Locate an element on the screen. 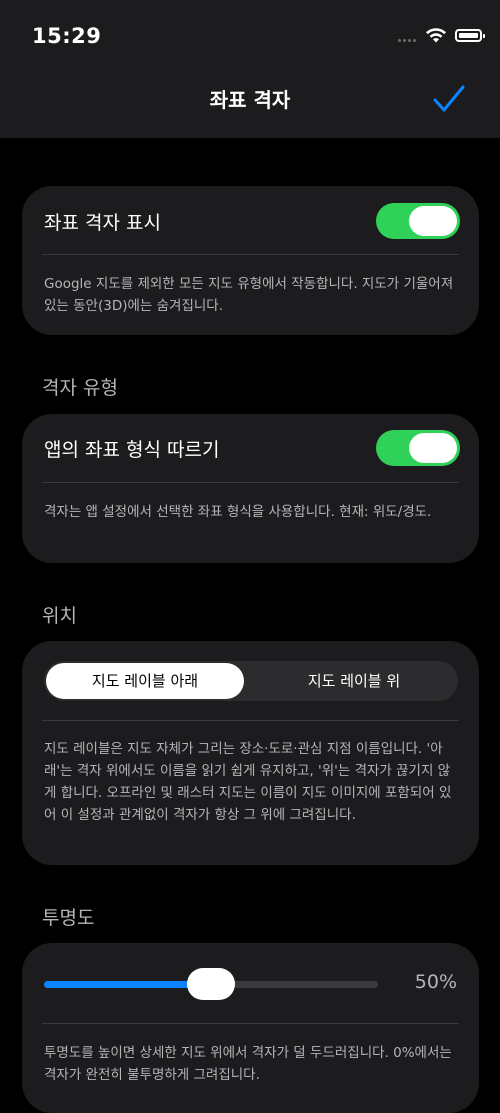 This screenshot has width=500, height=1113. segment-below-labels: 지도 레이블 아래 is located at coordinates (145, 681).